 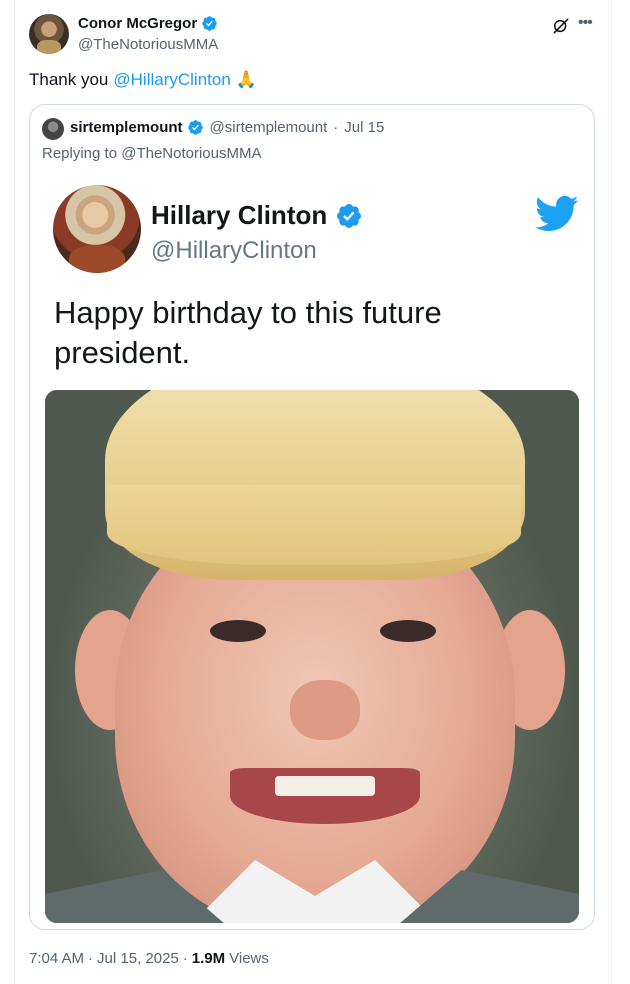 I want to click on post-meta: 7:04 AM · Jul 15, 2025 · 1.9M Views, so click(x=149, y=958).